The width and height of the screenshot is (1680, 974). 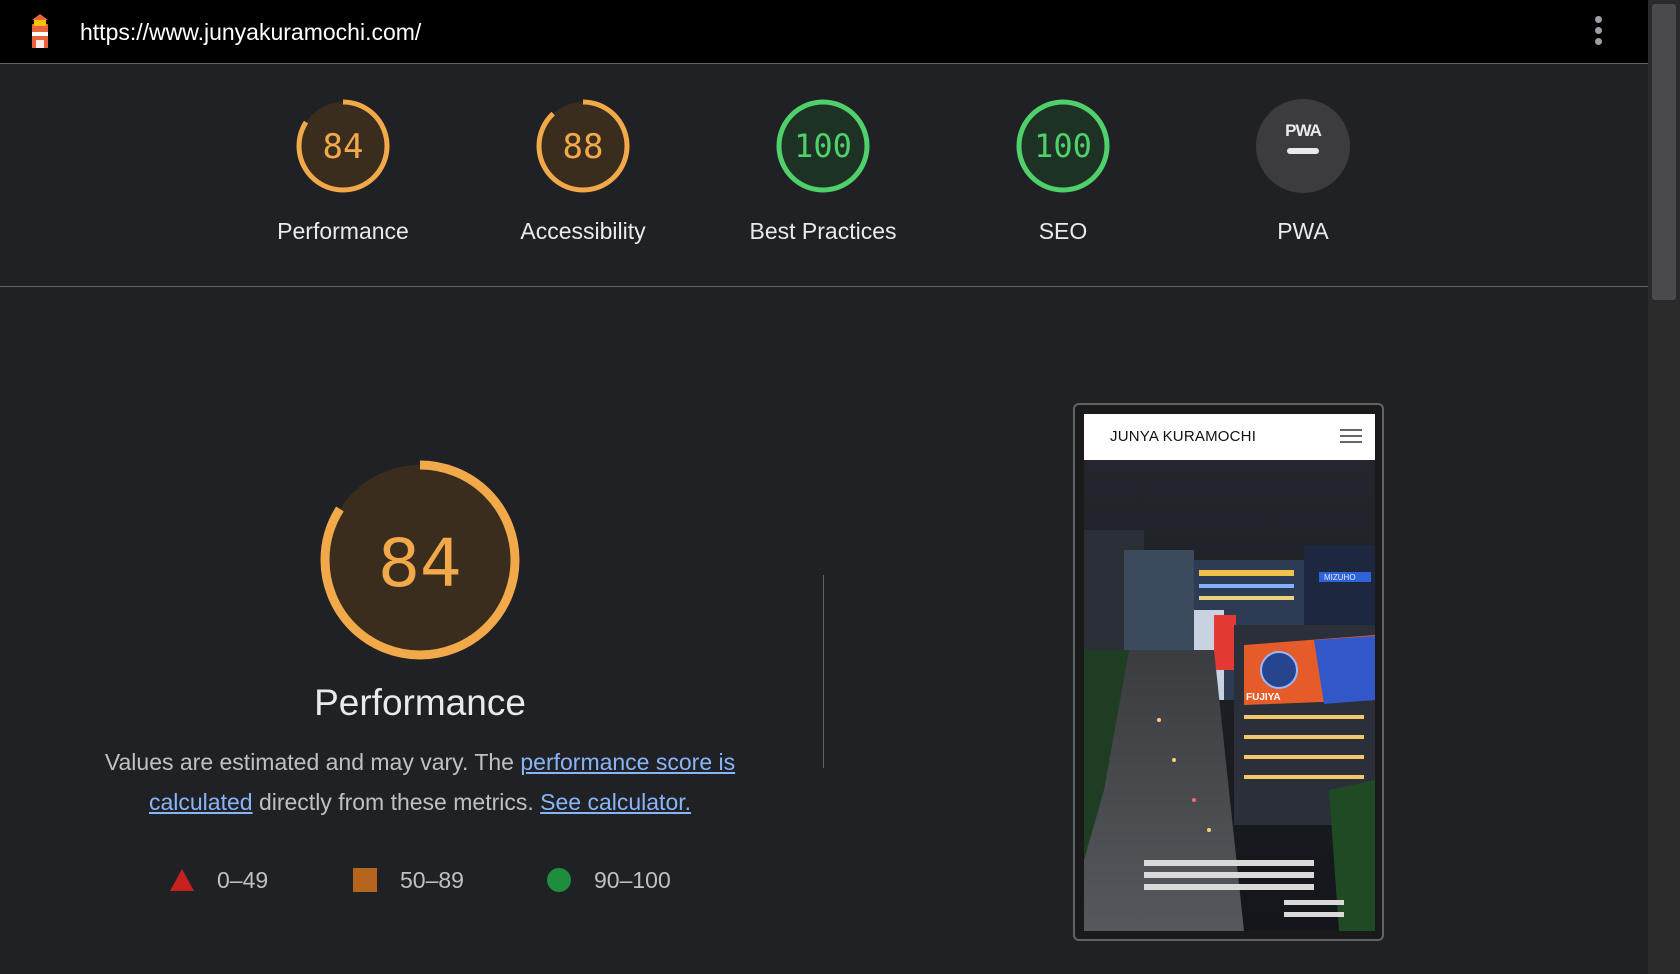 What do you see at coordinates (1340, 577) in the screenshot?
I see `sign-text: MIZUHO` at bounding box center [1340, 577].